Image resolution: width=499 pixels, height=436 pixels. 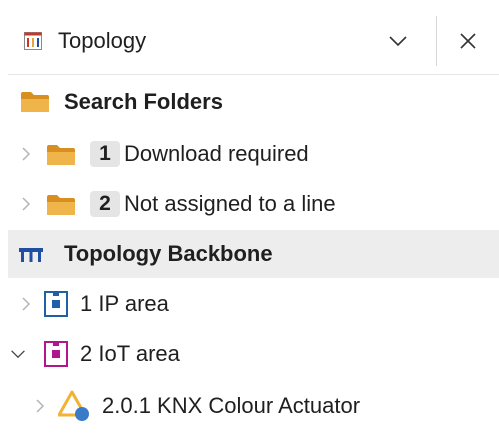 I want to click on close-icon, so click(x=468, y=41).